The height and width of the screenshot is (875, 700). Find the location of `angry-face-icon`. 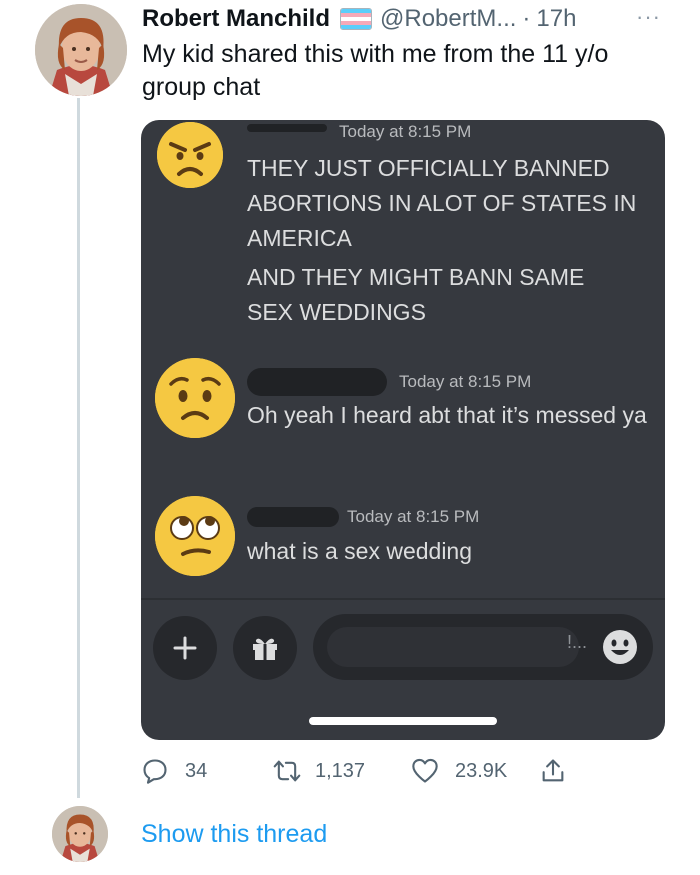

angry-face-icon is located at coordinates (190, 155).